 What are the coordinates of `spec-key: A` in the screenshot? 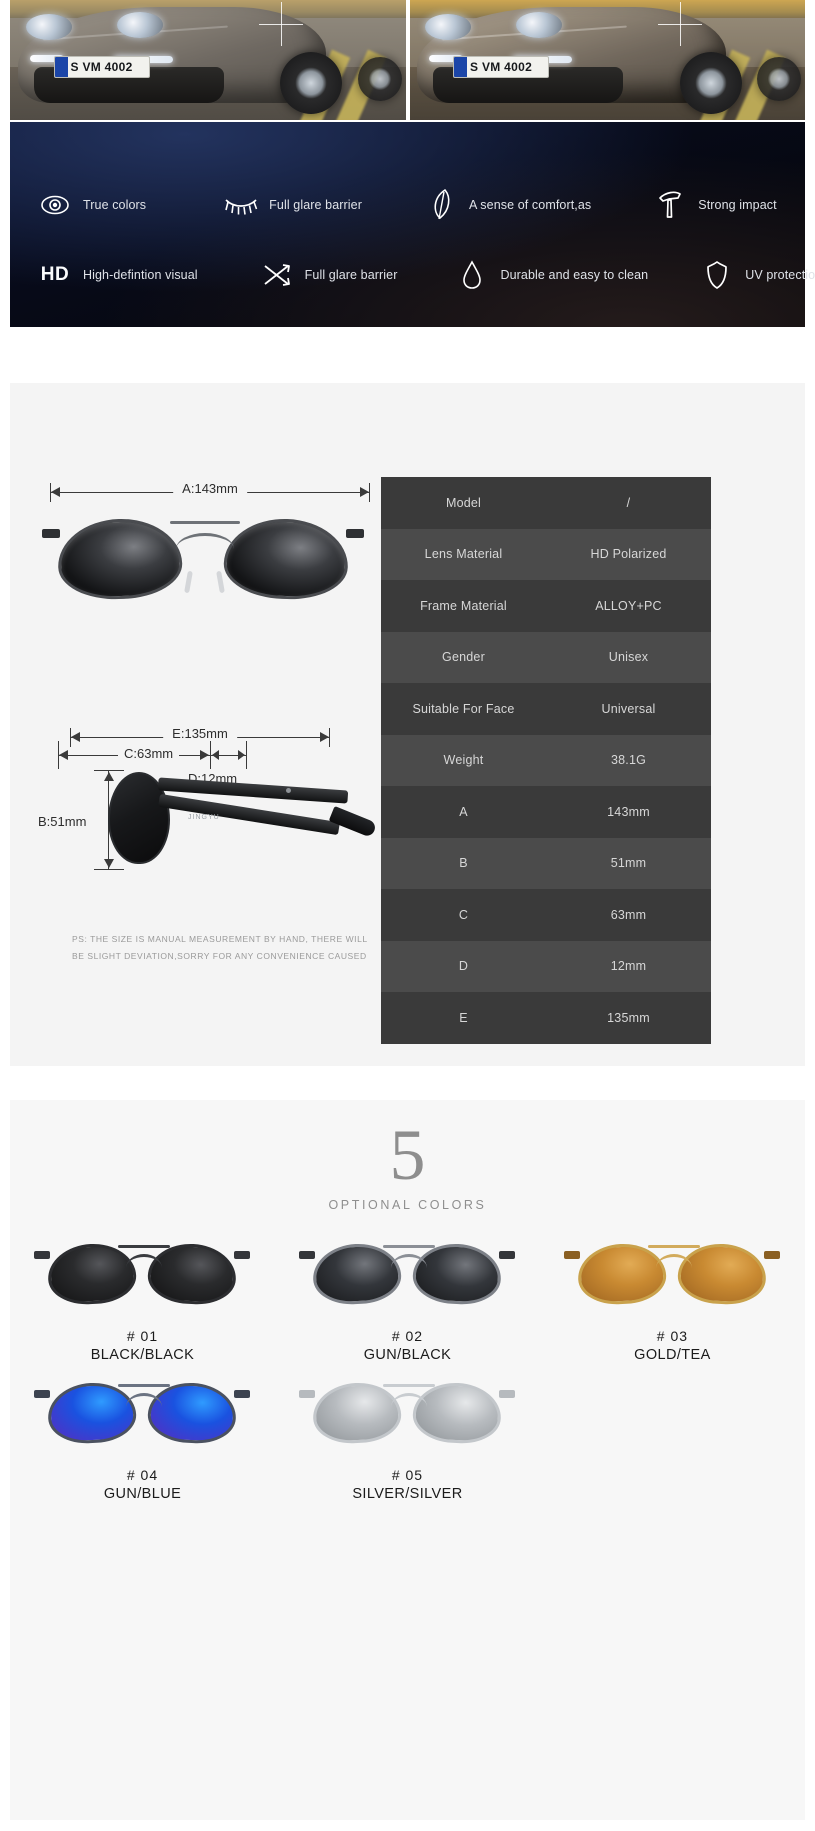 It's located at (463, 811).